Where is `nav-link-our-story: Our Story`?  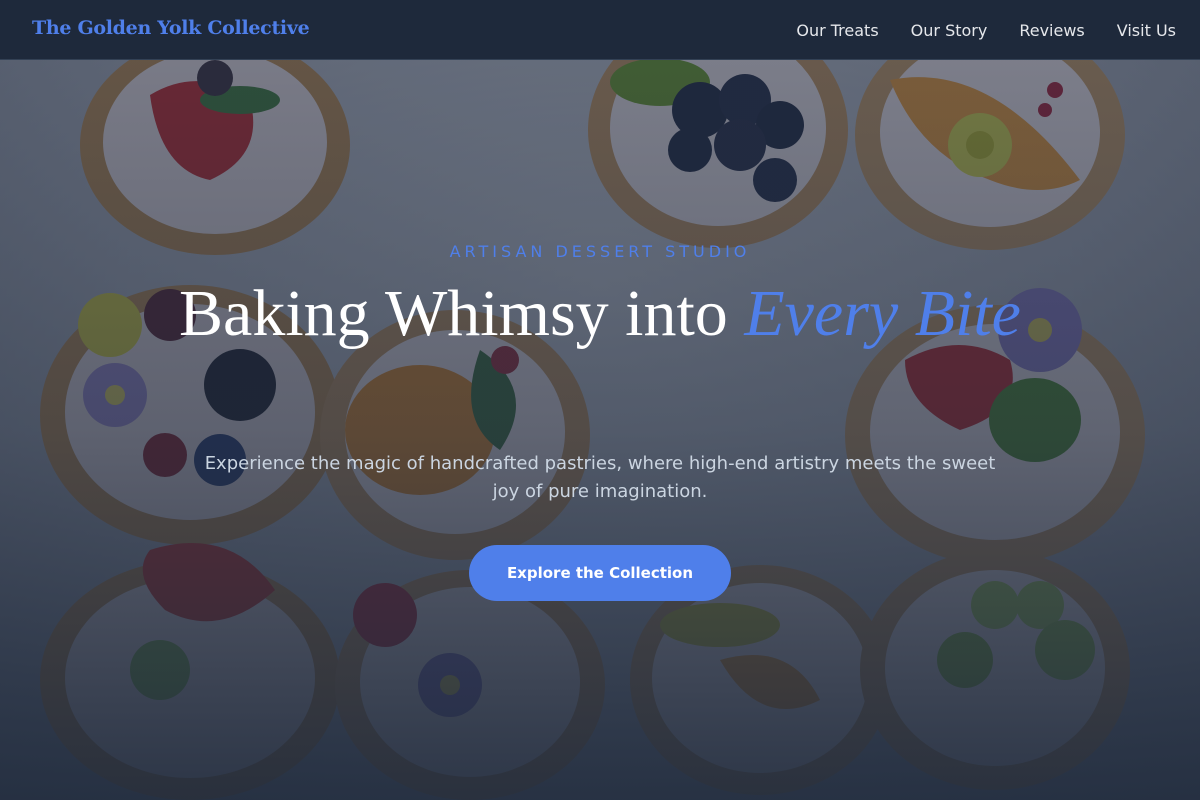 nav-link-our-story: Our Story is located at coordinates (949, 30).